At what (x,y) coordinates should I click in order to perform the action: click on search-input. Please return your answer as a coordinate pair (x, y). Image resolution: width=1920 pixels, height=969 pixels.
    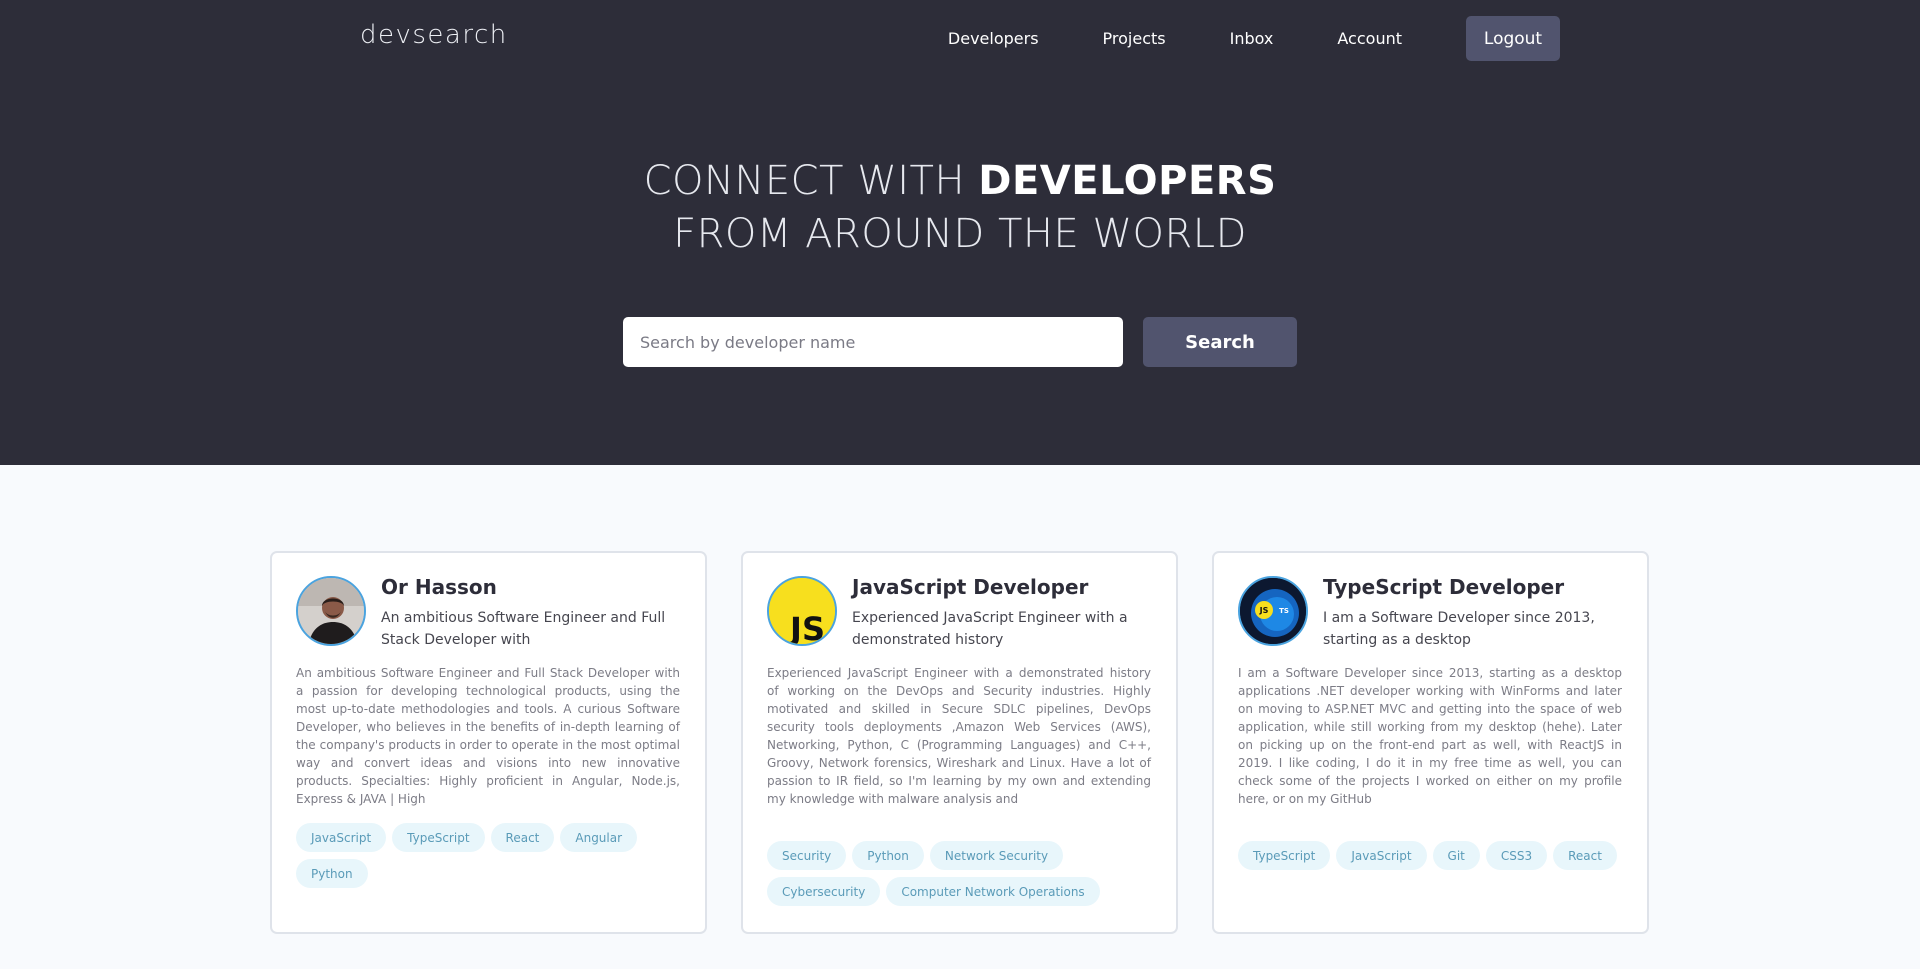
    Looking at the image, I should click on (873, 342).